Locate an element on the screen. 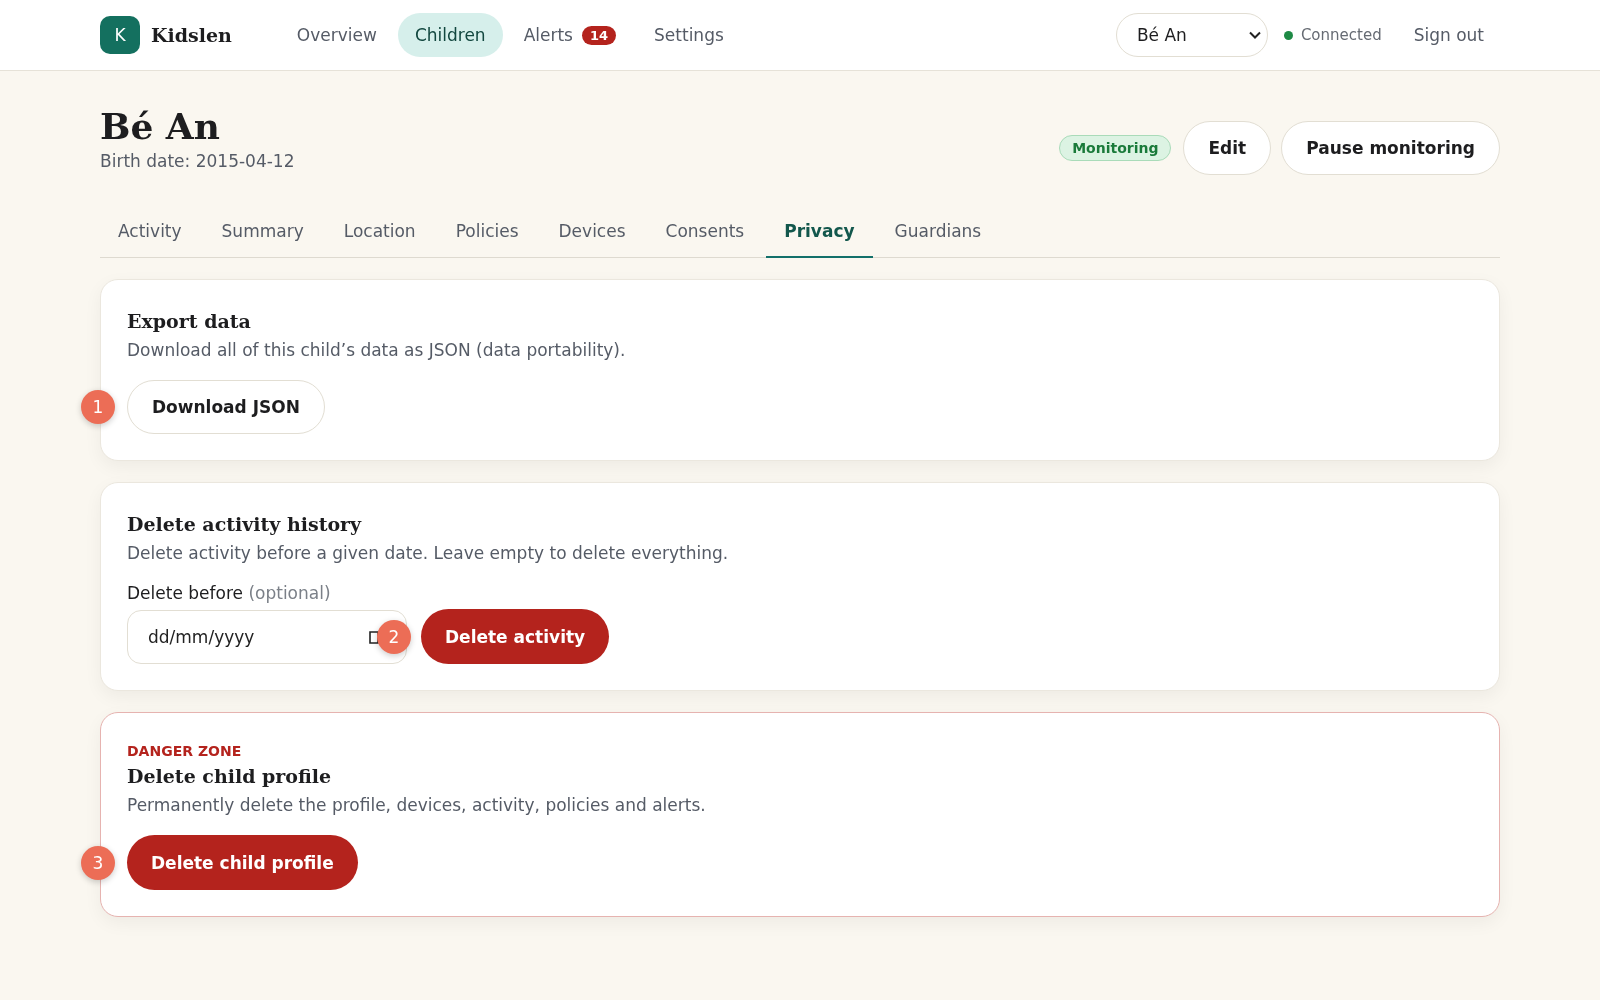 Image resolution: width=1600 pixels, height=1000 pixels. download-button: Download JSON is located at coordinates (226, 407).